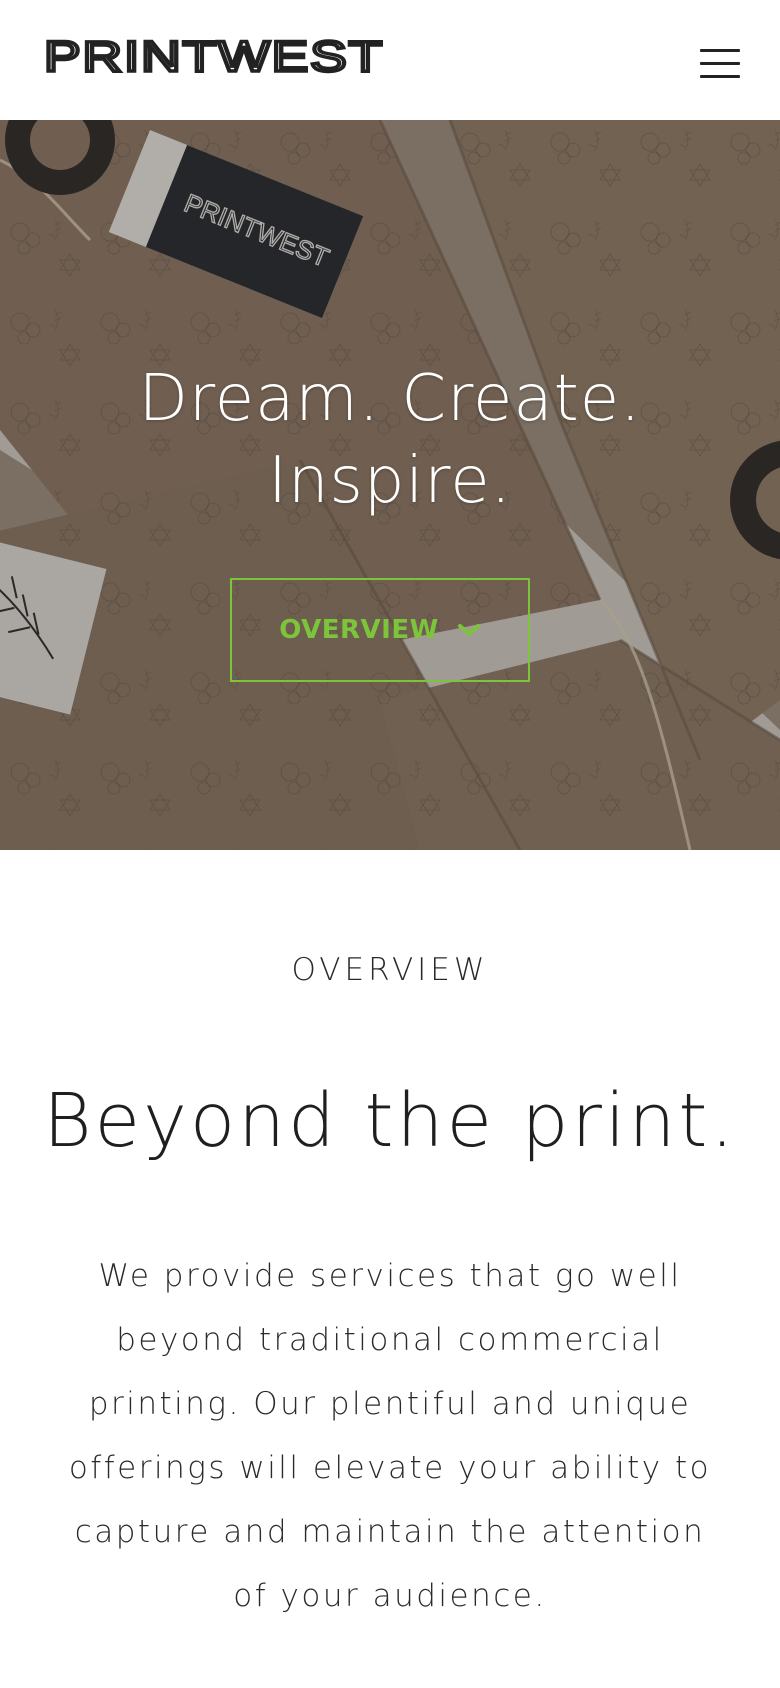  I want to click on svg-text: PRINTWEST, so click(214, 58).